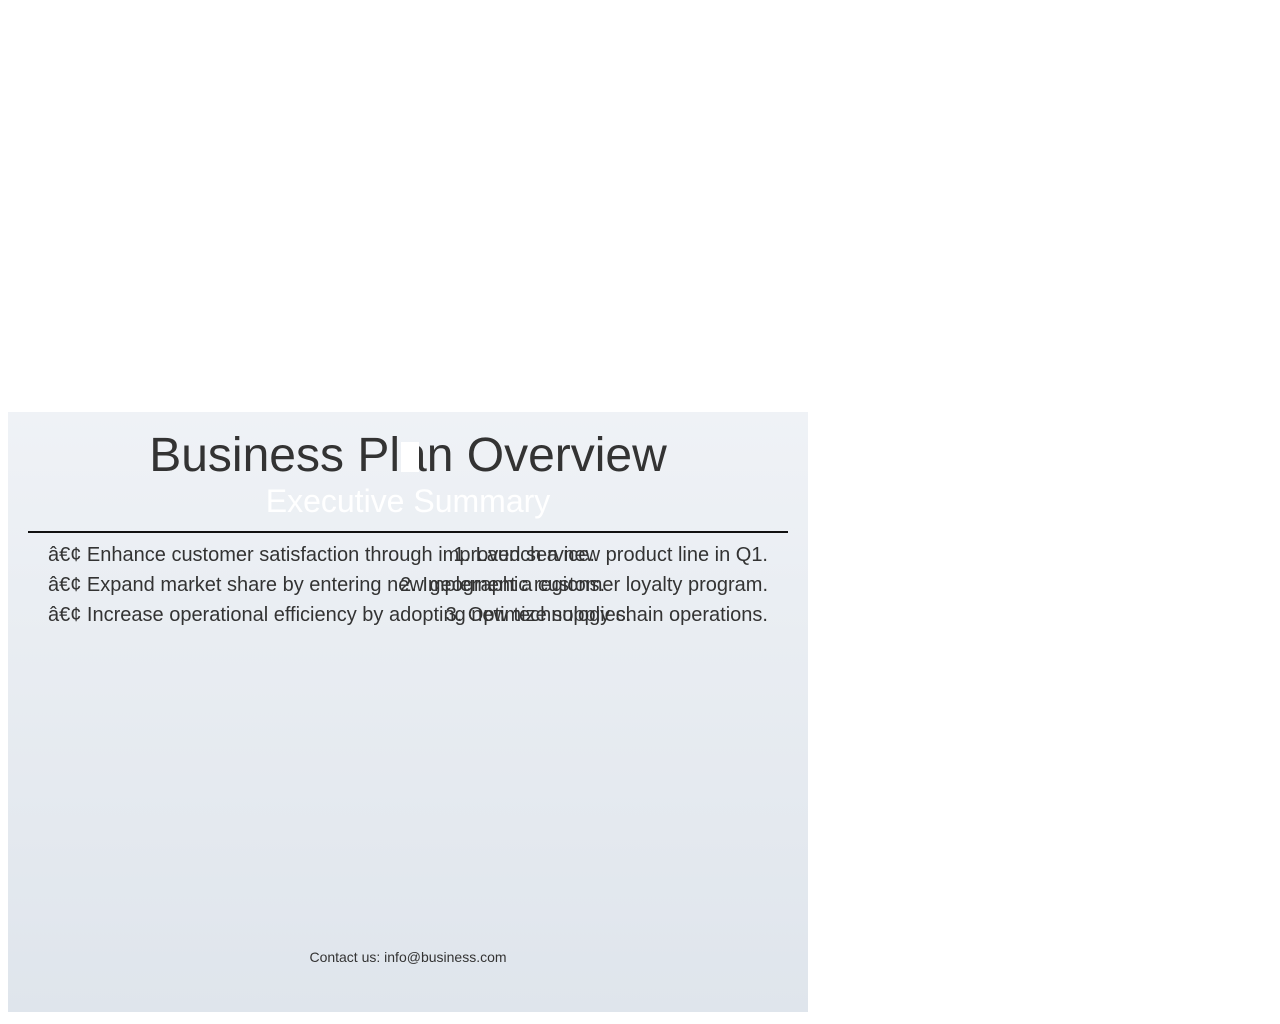  I want to click on action-item: 1. Launch a new product line in Q1., so click(610, 555).